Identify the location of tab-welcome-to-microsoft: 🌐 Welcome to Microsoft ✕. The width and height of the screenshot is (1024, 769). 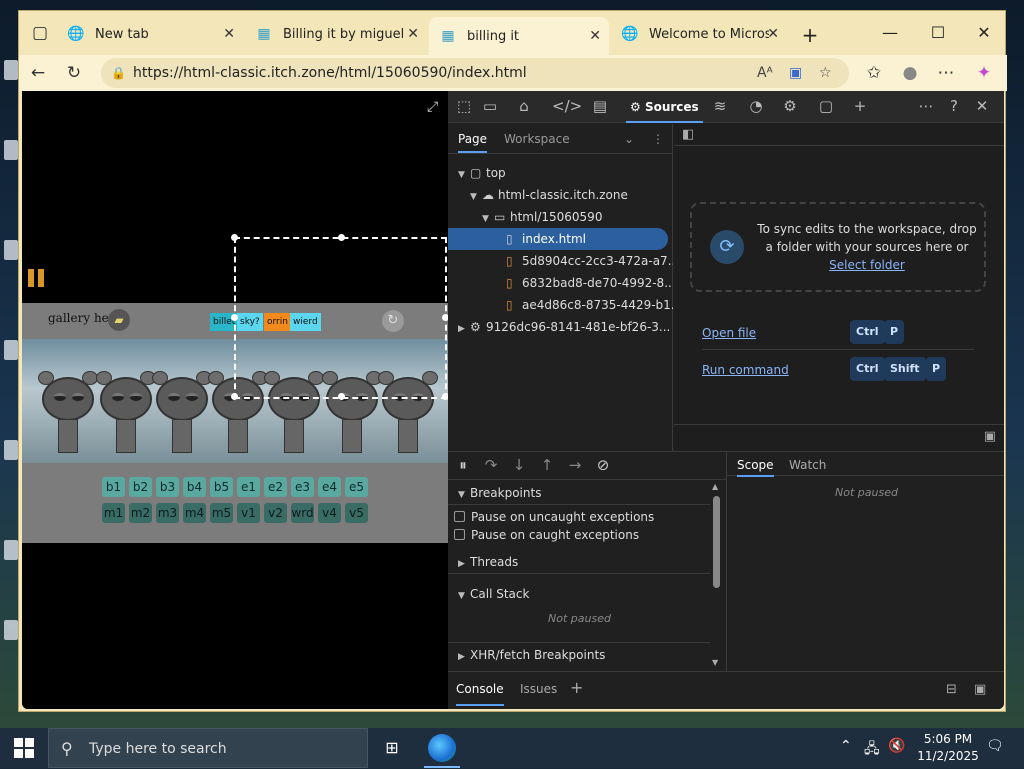
(699, 34).